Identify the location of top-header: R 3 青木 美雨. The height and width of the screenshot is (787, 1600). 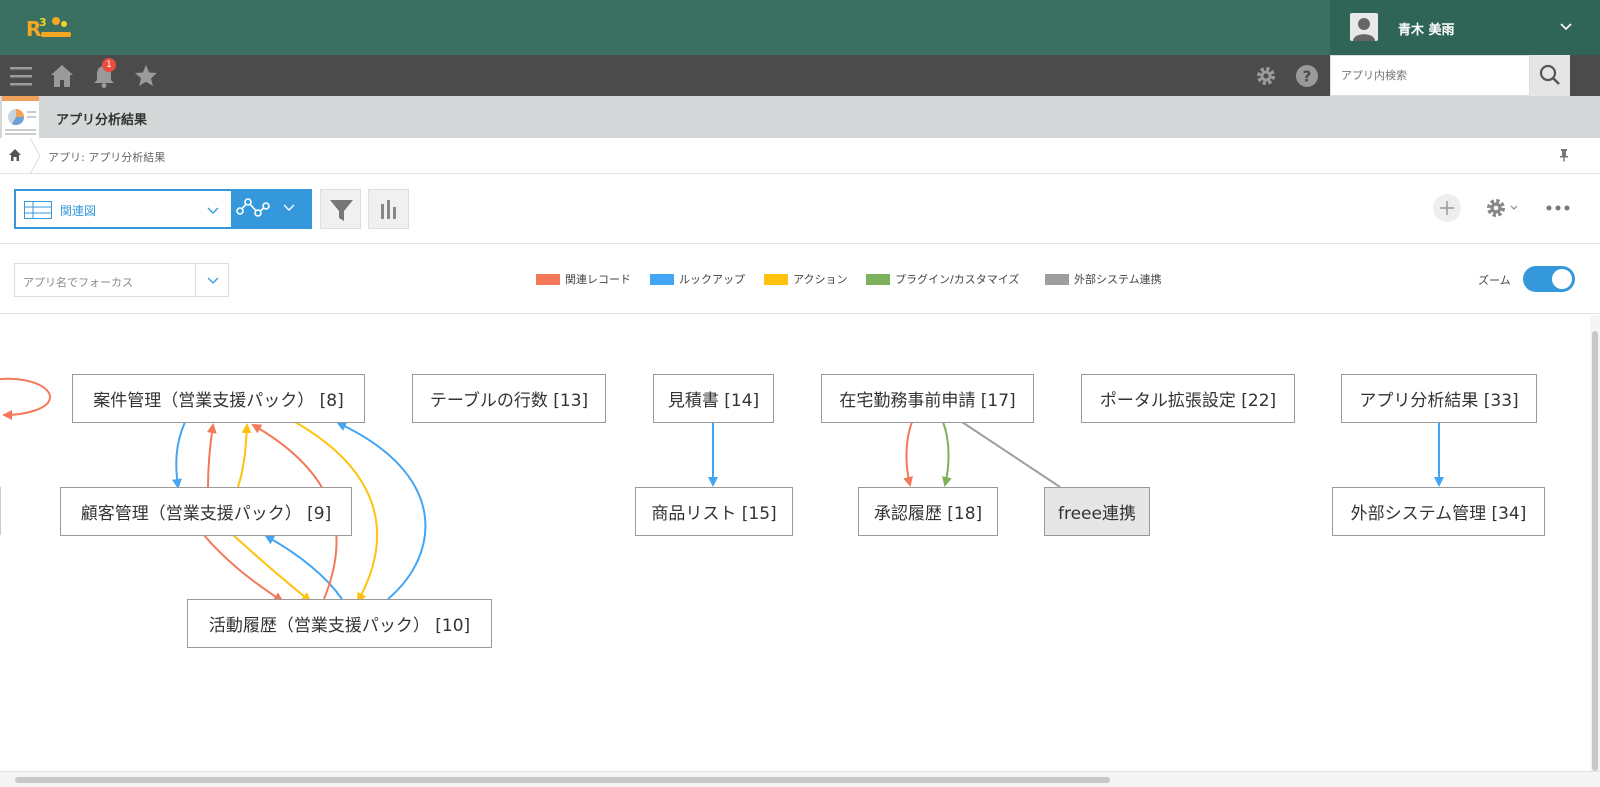
(800, 27).